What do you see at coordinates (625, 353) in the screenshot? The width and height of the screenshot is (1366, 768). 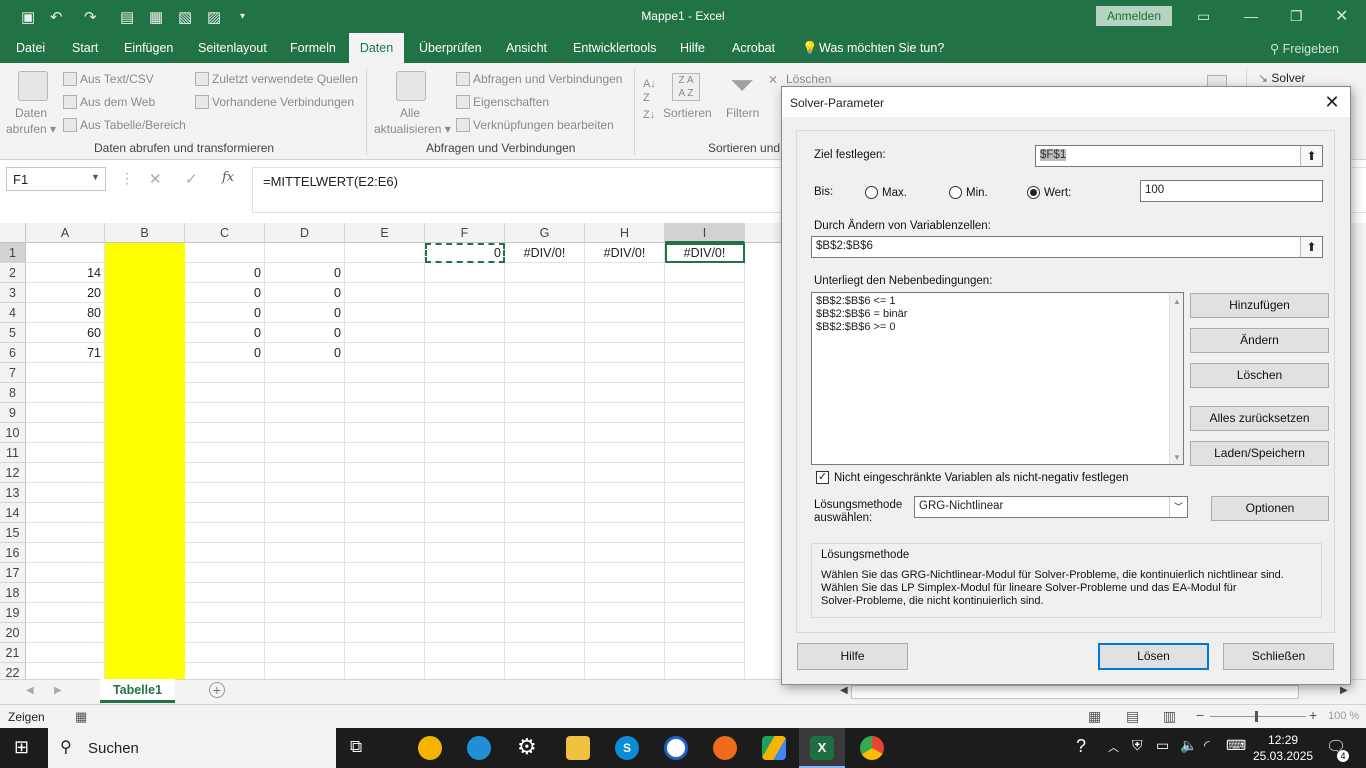 I see `cell-h6` at bounding box center [625, 353].